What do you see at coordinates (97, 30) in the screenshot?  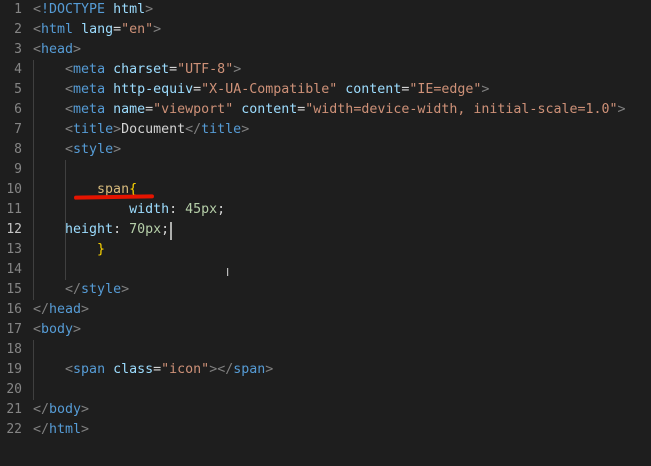 I see `code-text: <html lang="en">` at bounding box center [97, 30].